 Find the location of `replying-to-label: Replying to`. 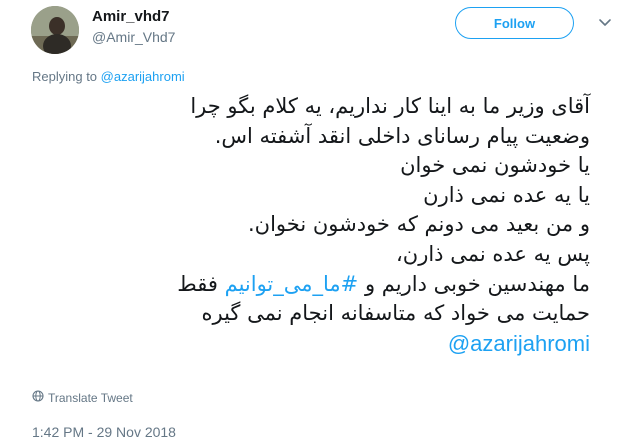

replying-to-label: Replying to is located at coordinates (65, 76).